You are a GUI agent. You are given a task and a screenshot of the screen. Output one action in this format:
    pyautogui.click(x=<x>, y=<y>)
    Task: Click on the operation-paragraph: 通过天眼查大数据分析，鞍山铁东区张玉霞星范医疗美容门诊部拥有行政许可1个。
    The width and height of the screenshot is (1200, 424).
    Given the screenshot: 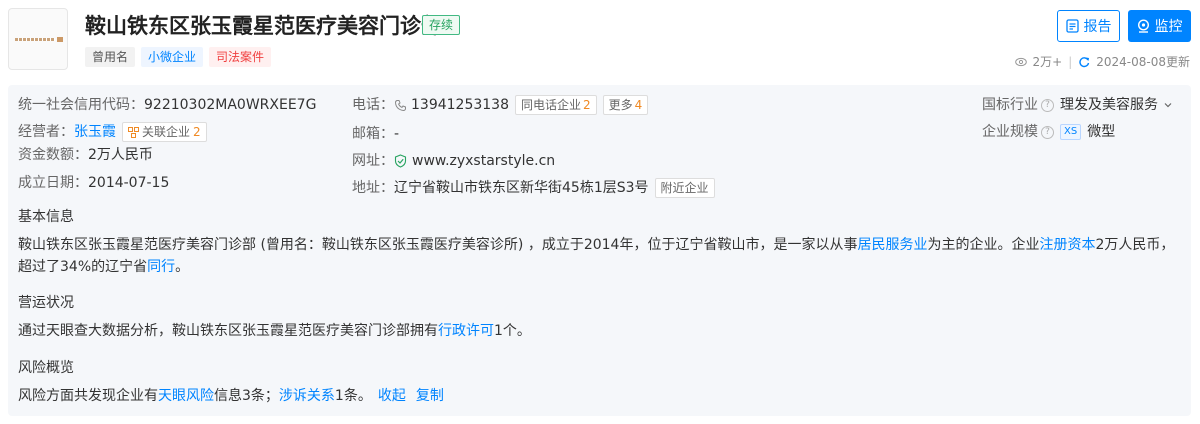 What is the action you would take?
    pyautogui.click(x=598, y=331)
    